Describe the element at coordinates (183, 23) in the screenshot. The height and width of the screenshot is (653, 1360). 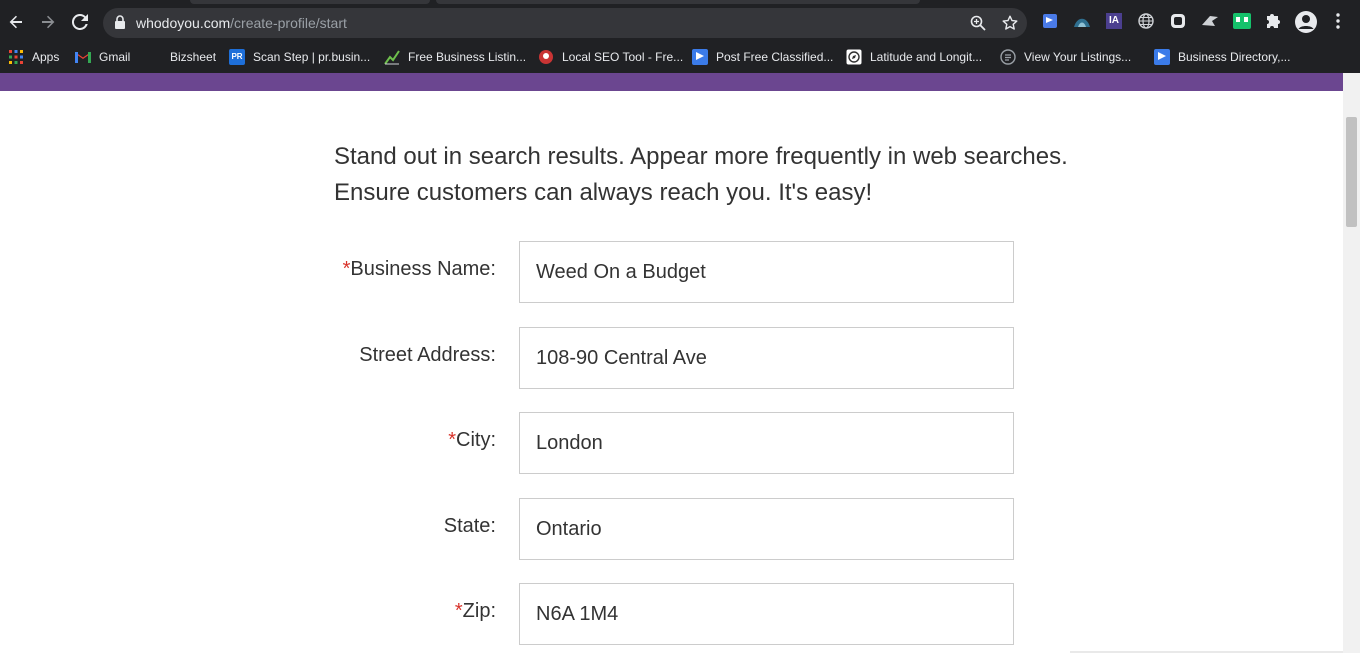
I see `url-host: whodoyou.com` at that location.